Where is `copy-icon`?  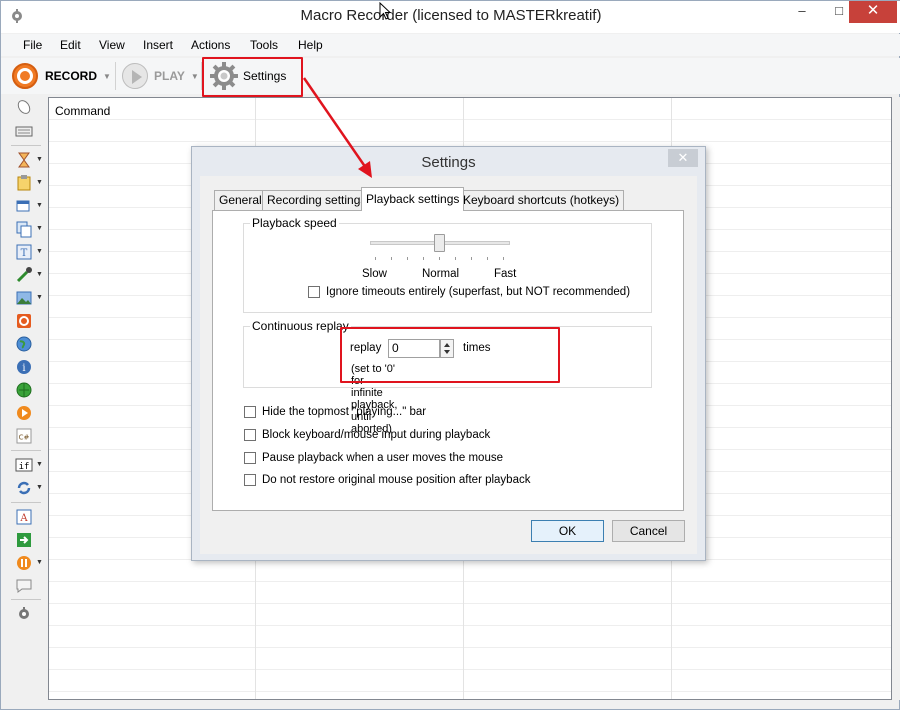 copy-icon is located at coordinates (24, 229).